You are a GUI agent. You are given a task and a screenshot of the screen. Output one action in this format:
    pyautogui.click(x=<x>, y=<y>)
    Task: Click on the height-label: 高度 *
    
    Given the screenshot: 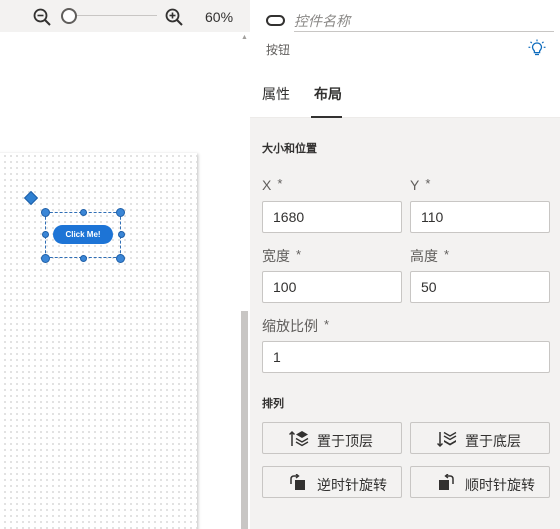 What is the action you would take?
    pyautogui.click(x=430, y=255)
    